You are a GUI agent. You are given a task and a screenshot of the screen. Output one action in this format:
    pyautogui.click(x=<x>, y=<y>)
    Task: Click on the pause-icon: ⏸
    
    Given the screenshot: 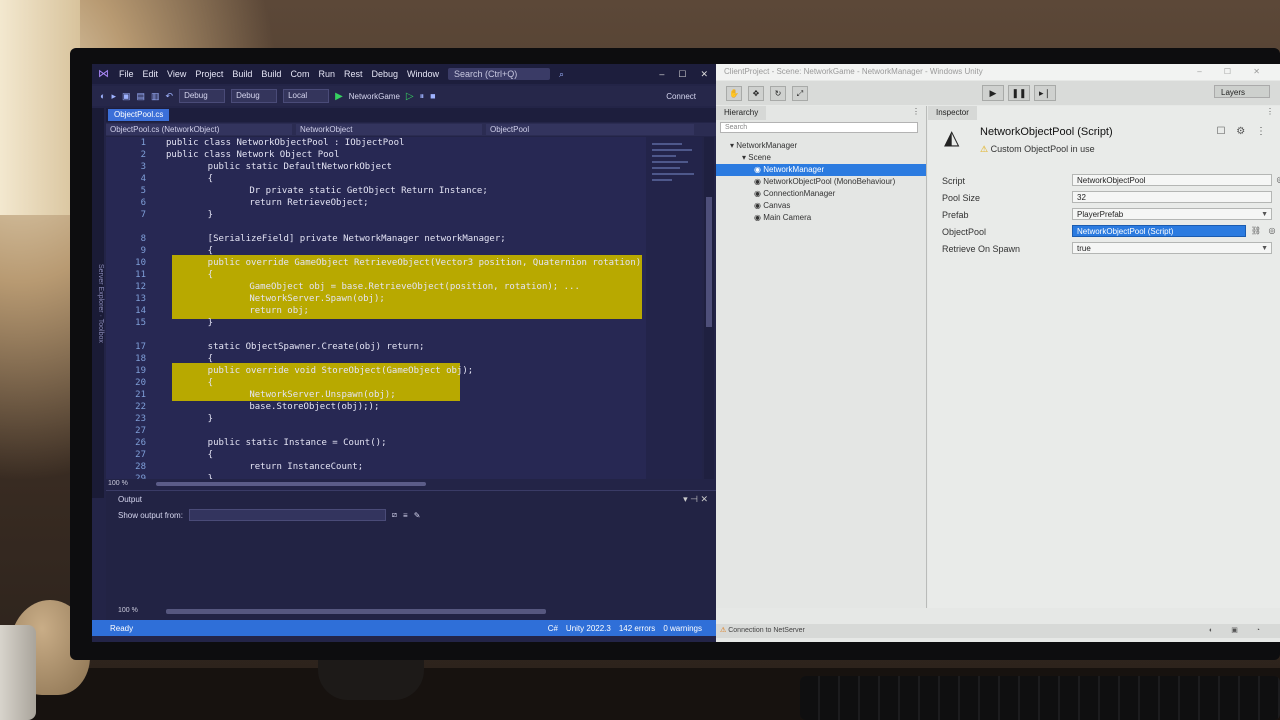 What is the action you would take?
    pyautogui.click(x=422, y=96)
    